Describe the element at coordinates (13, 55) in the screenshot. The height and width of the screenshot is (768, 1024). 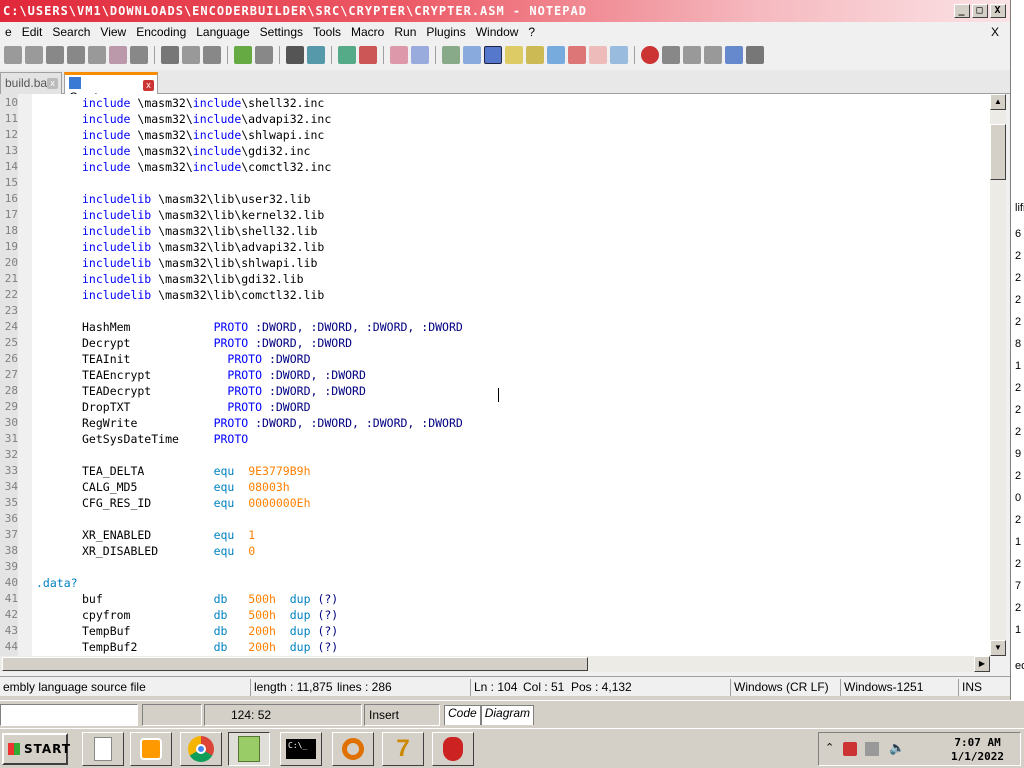
I see `new-file-icon` at that location.